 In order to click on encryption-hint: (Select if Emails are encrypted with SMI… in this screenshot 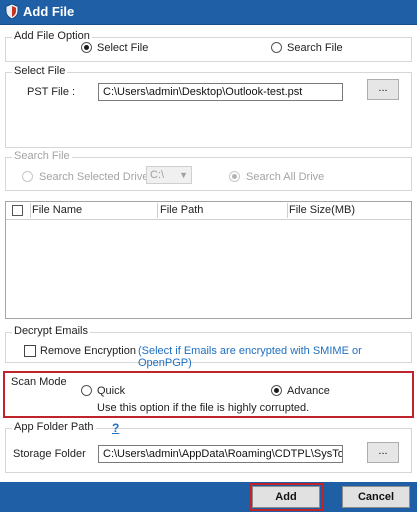, I will do `click(250, 357)`.